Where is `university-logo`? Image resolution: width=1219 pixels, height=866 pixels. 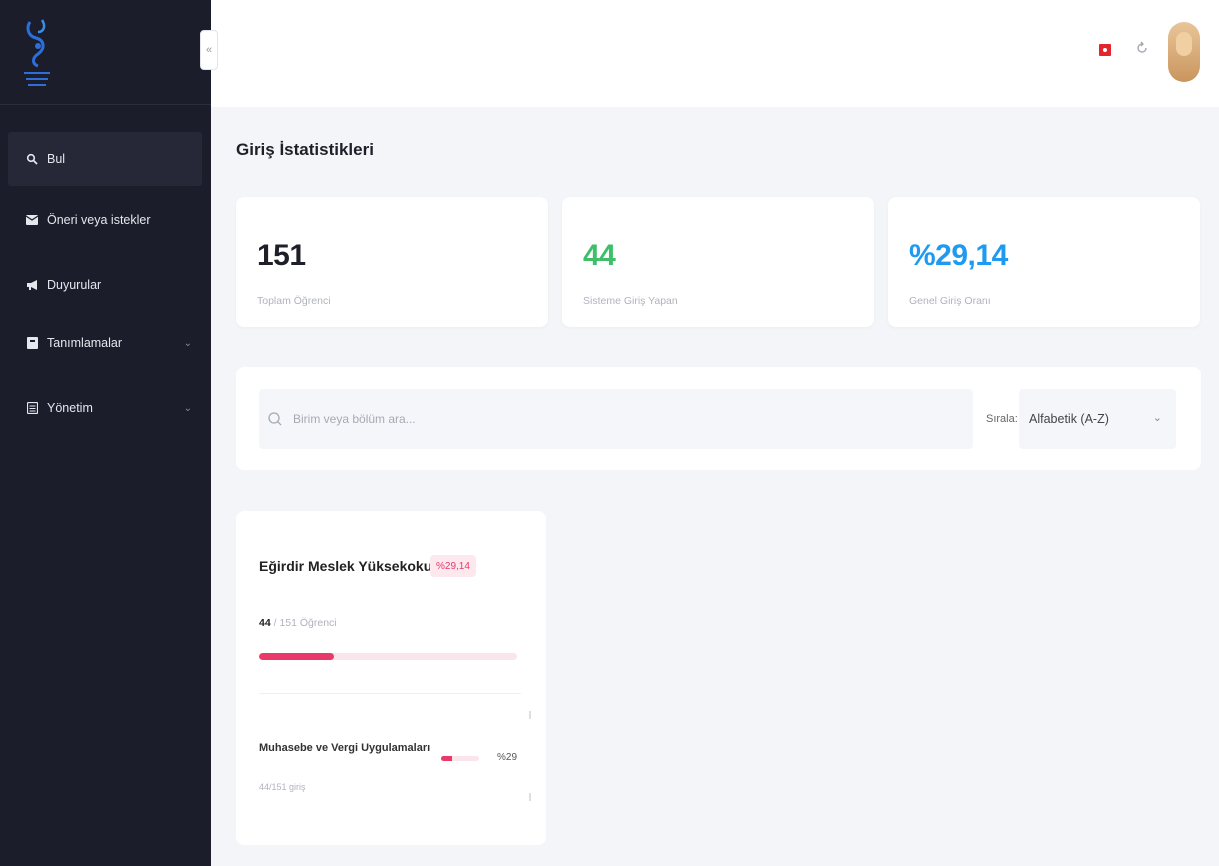 university-logo is located at coordinates (37, 52).